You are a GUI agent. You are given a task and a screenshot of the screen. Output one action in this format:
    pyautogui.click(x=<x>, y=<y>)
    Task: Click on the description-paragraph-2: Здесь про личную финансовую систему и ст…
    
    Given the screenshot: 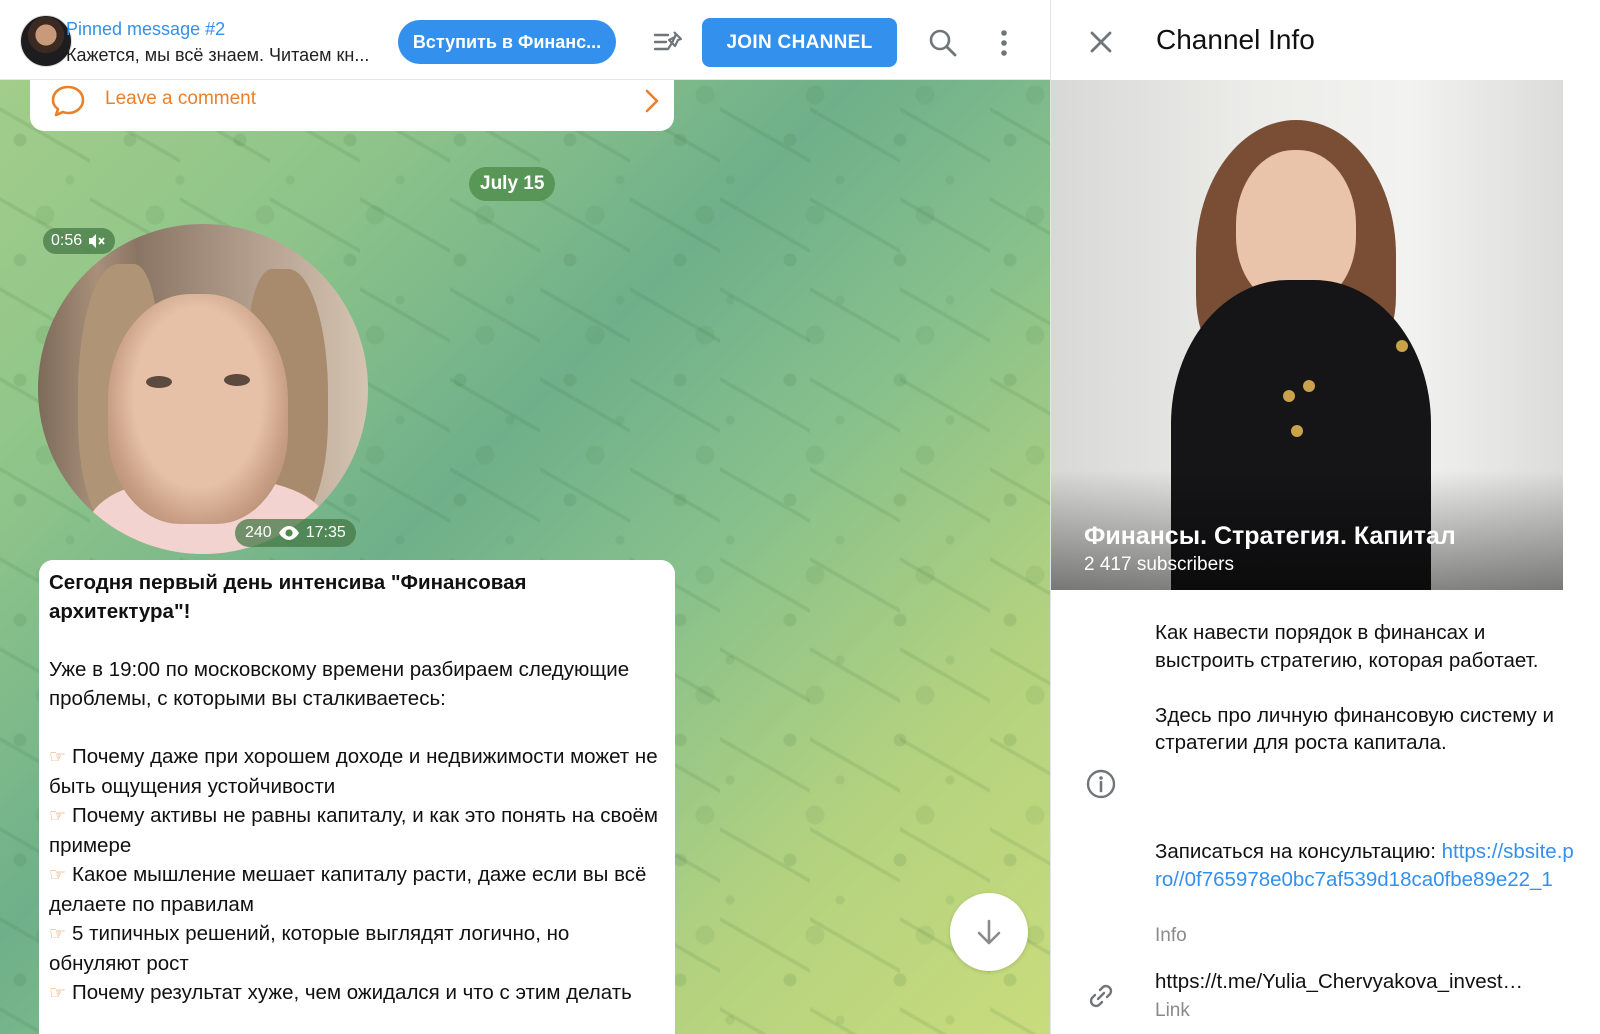 What is the action you would take?
    pyautogui.click(x=1354, y=729)
    